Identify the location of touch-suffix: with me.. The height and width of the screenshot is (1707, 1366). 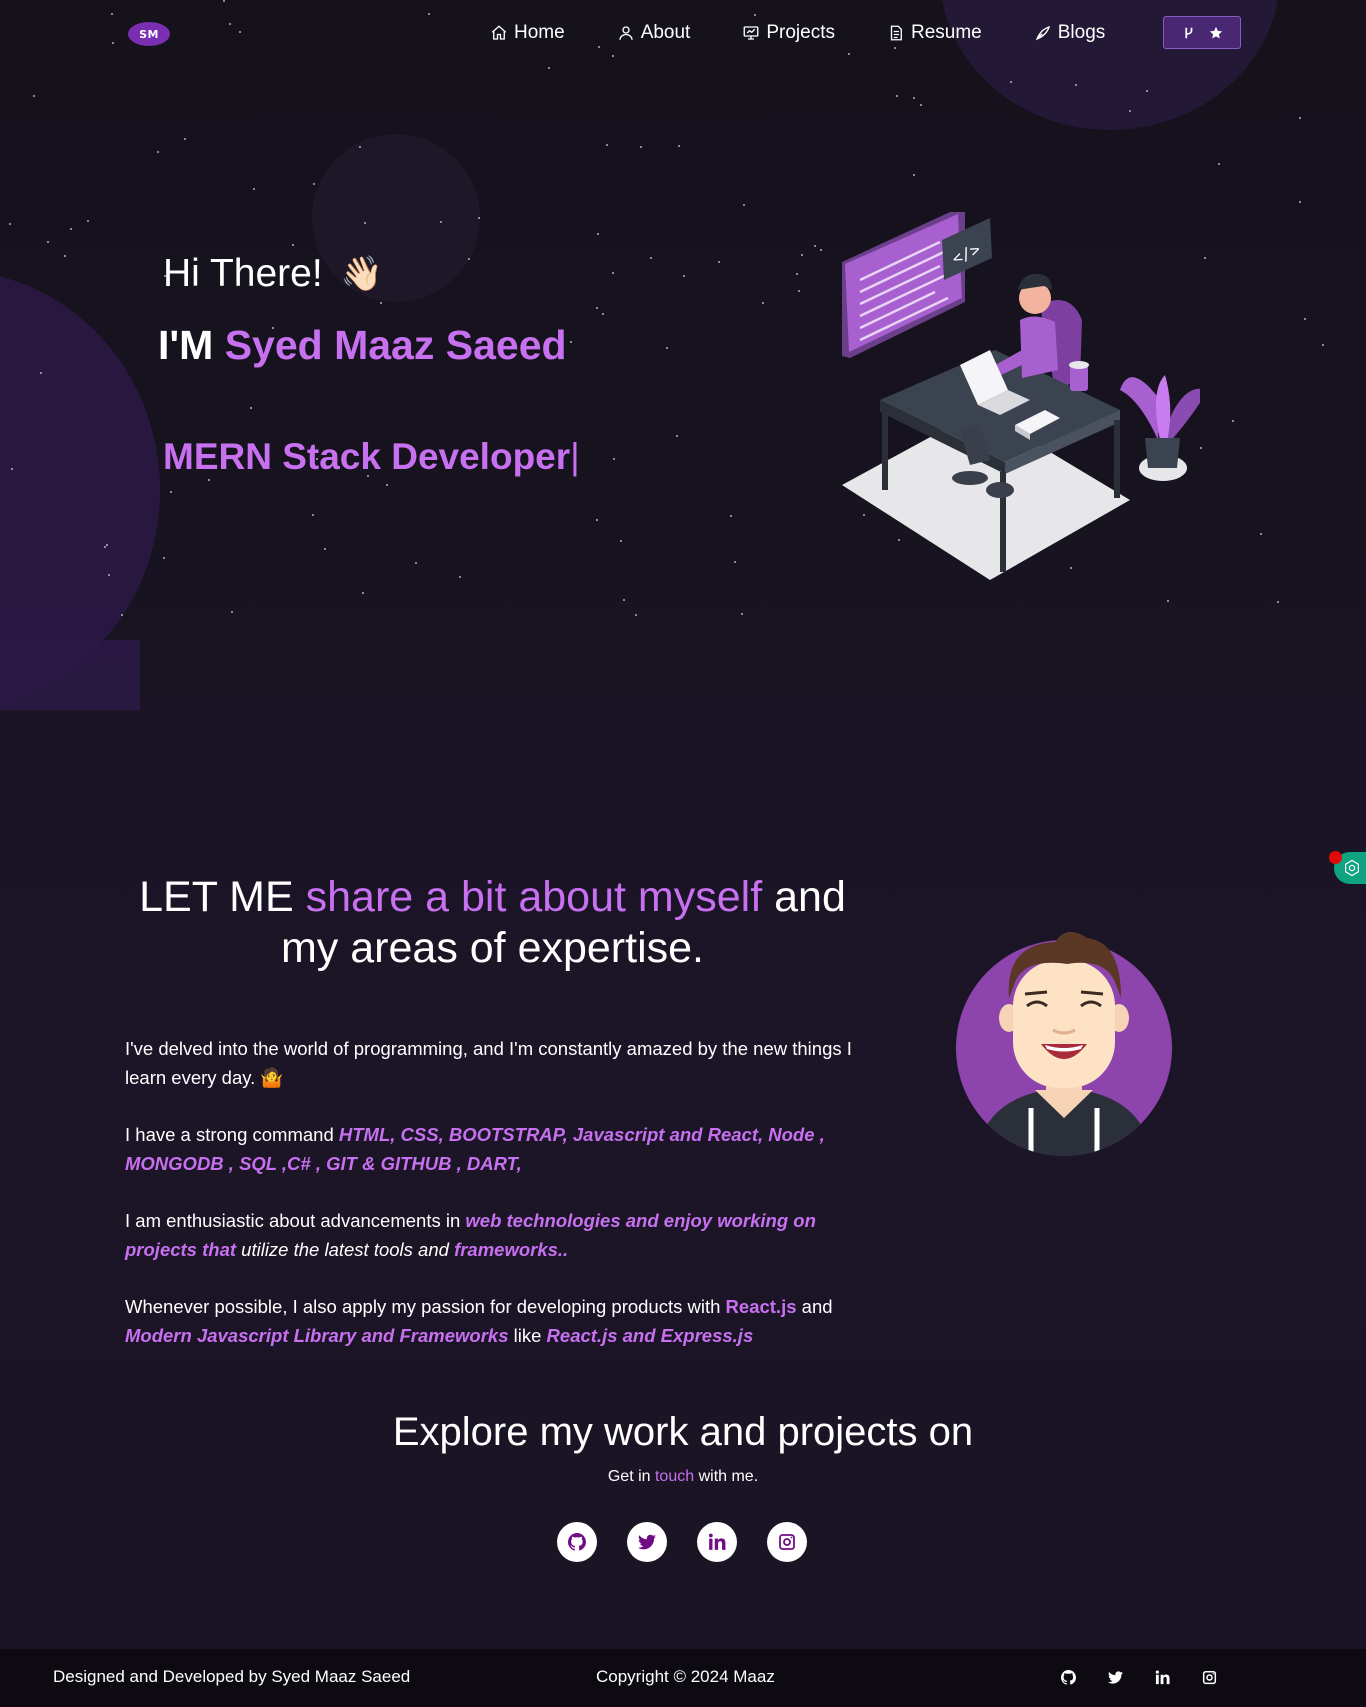
(728, 1476).